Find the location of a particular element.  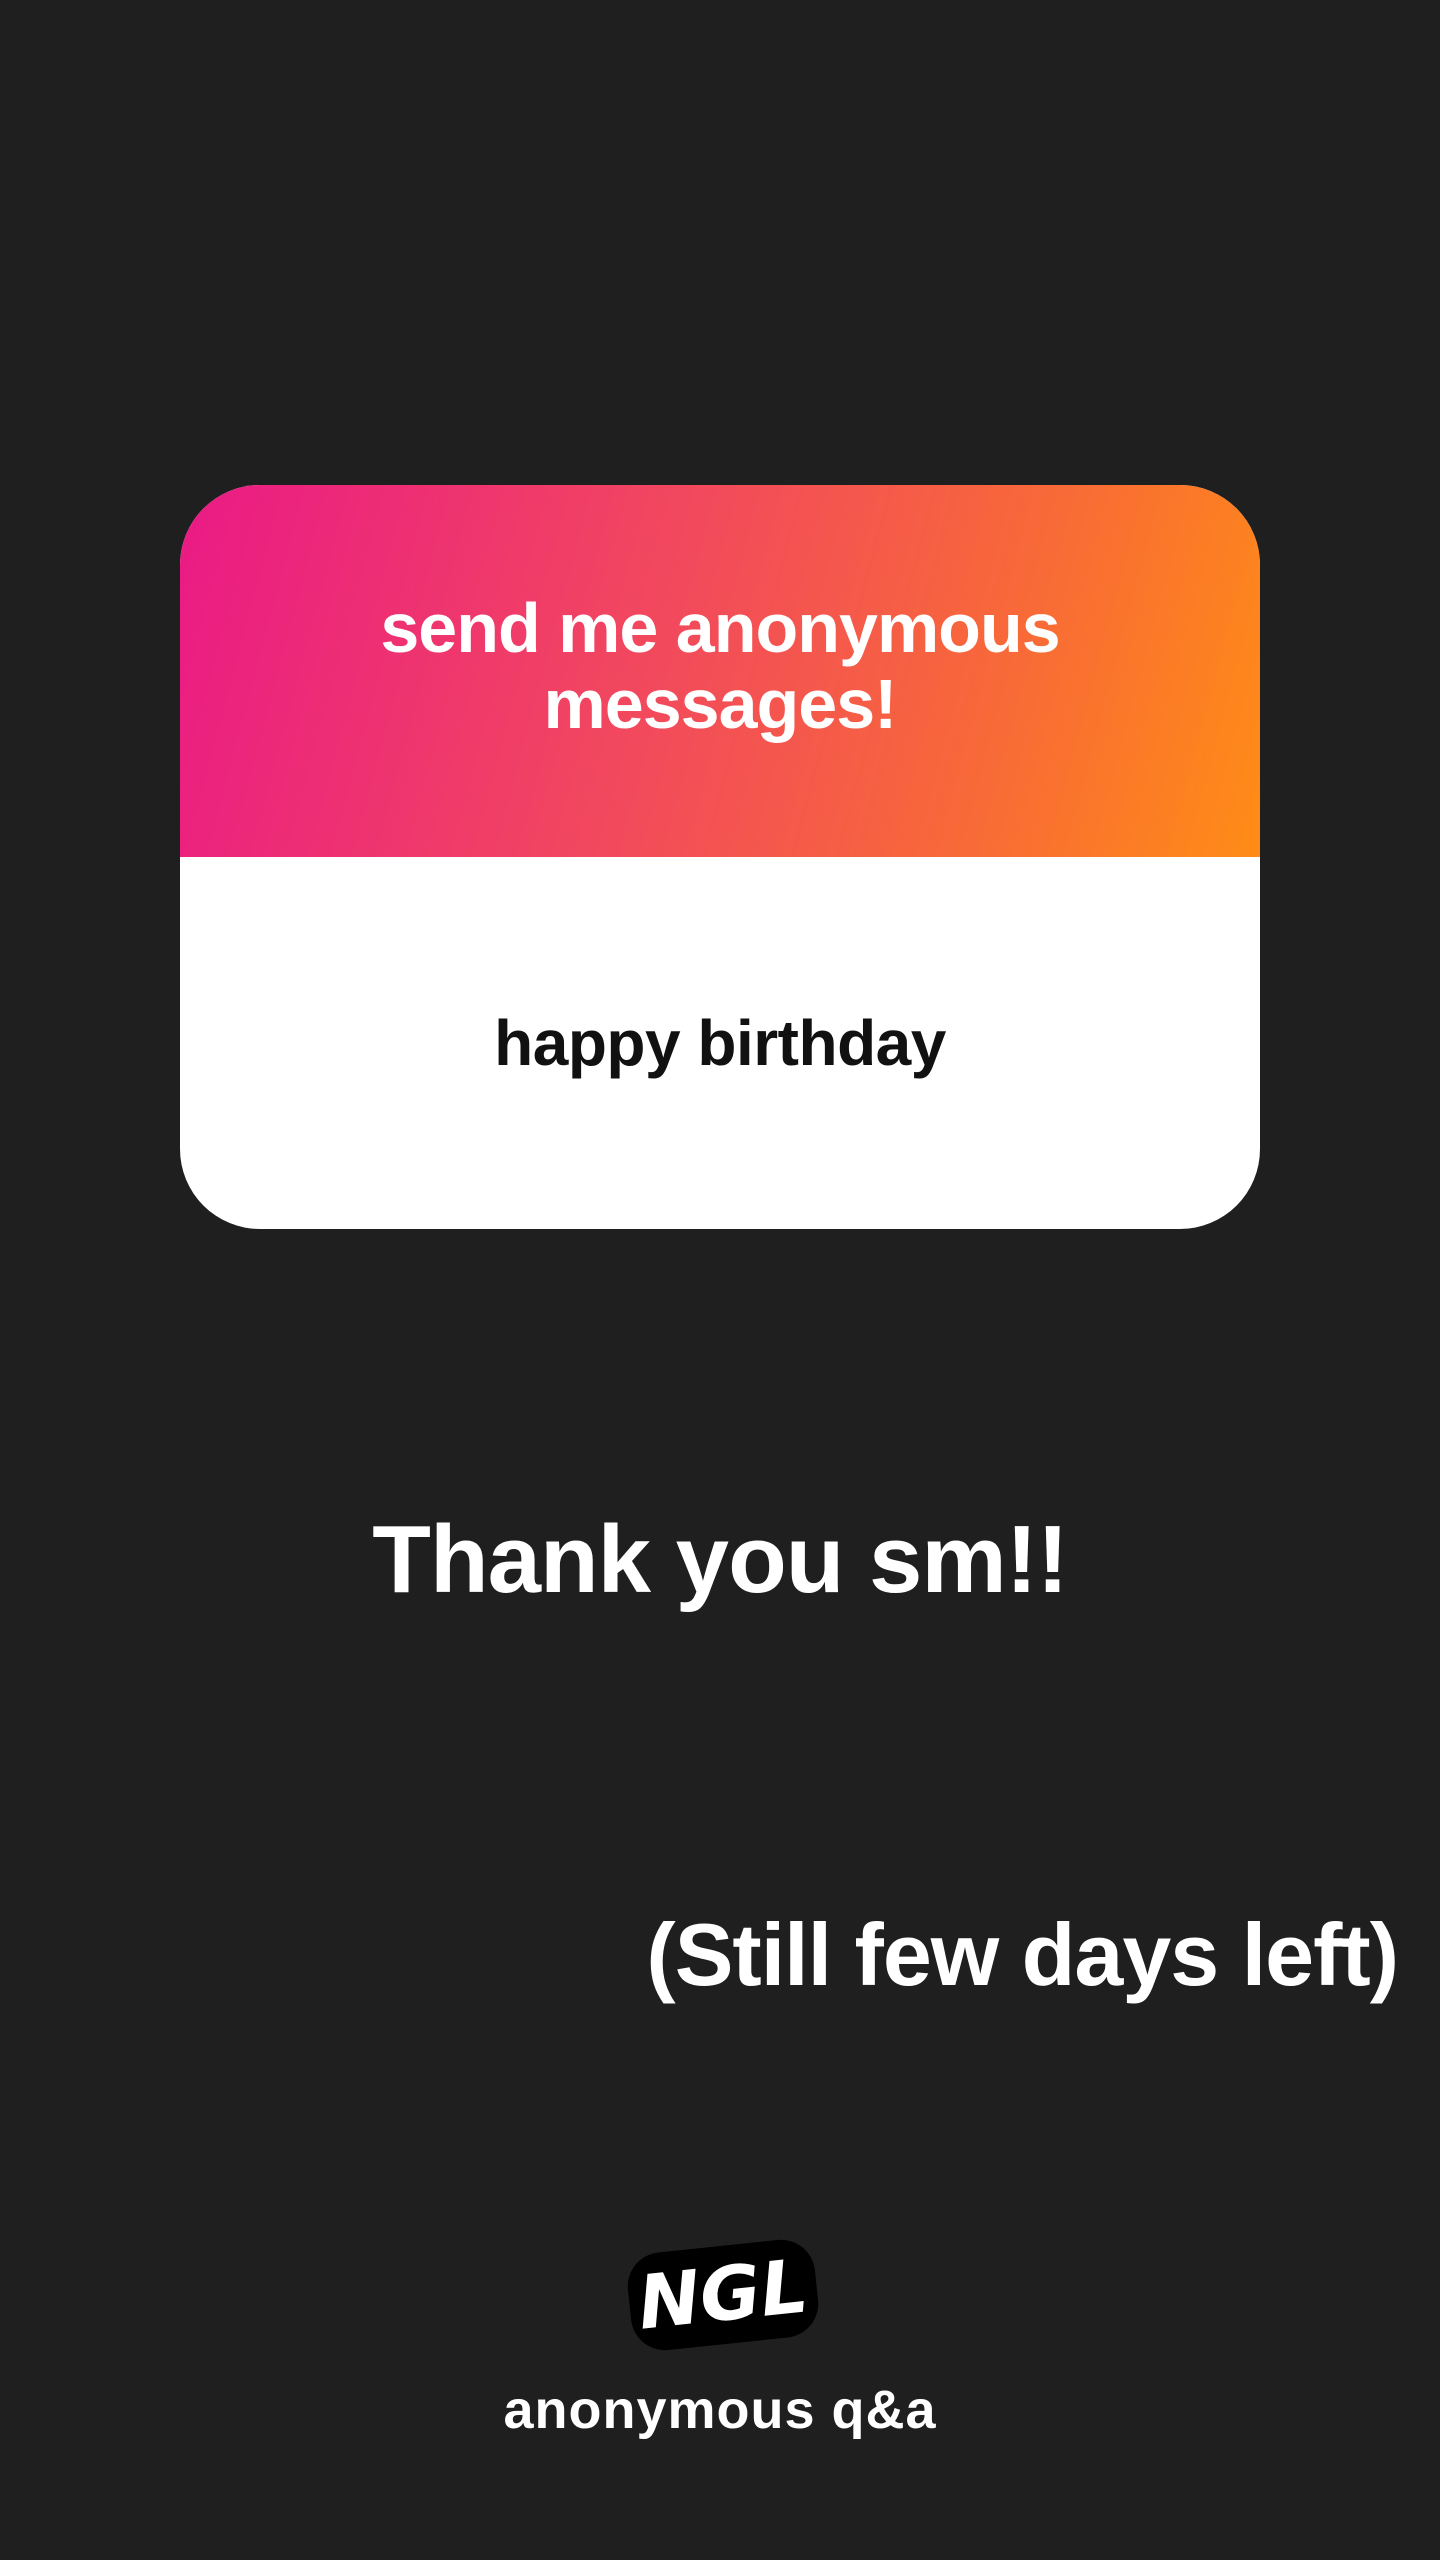

anonymous-message: happy birthday is located at coordinates (720, 1043).